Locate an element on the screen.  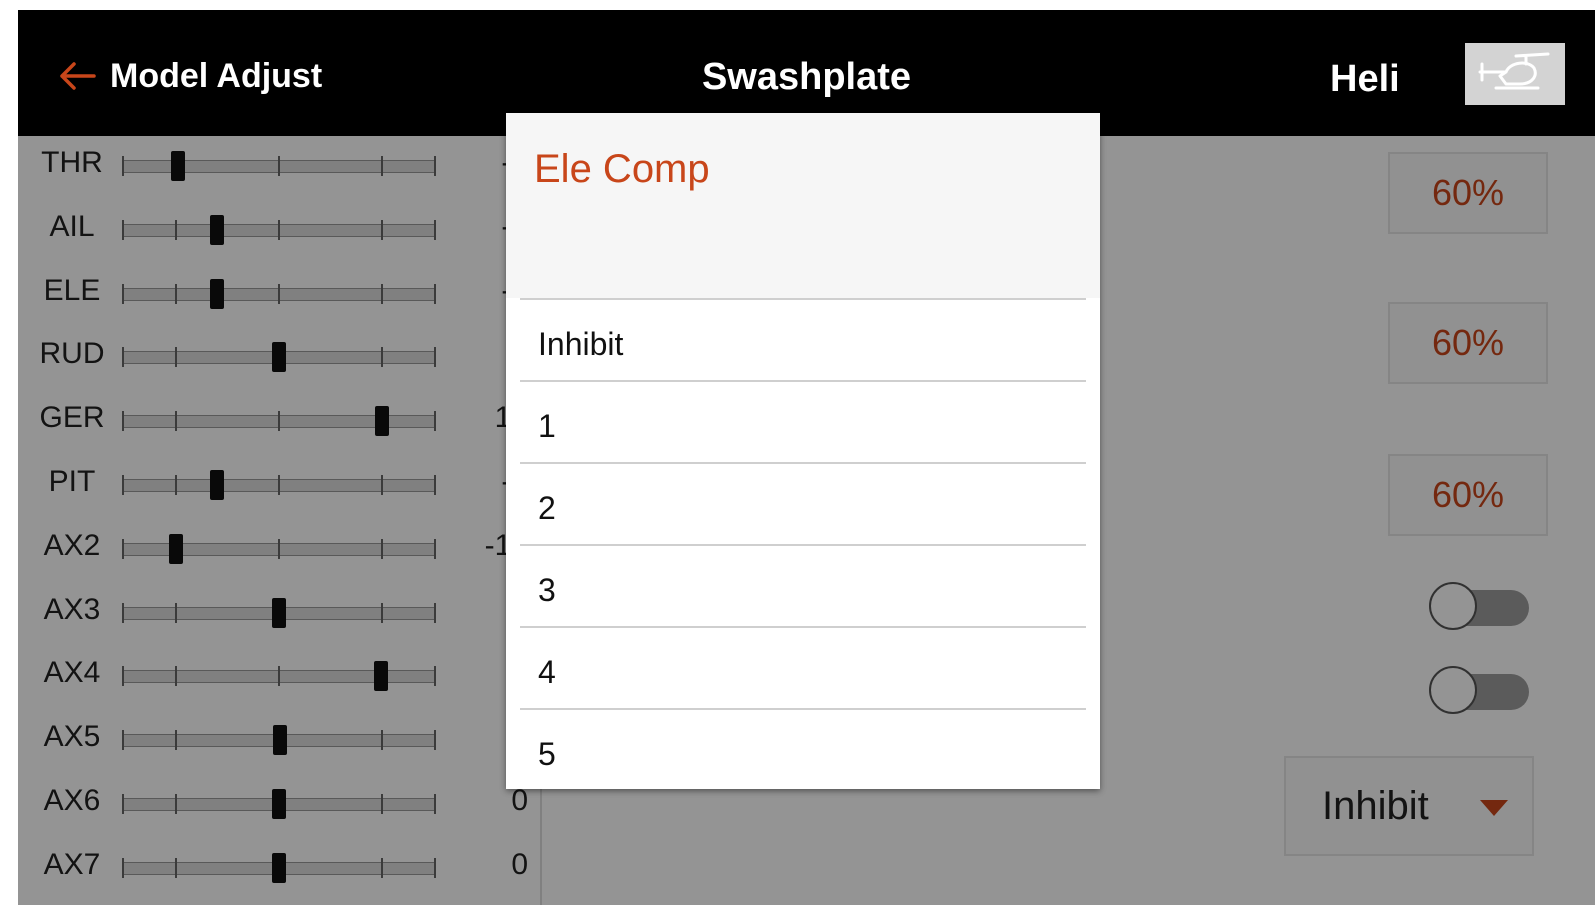
option-label: 3 is located at coordinates (547, 590).